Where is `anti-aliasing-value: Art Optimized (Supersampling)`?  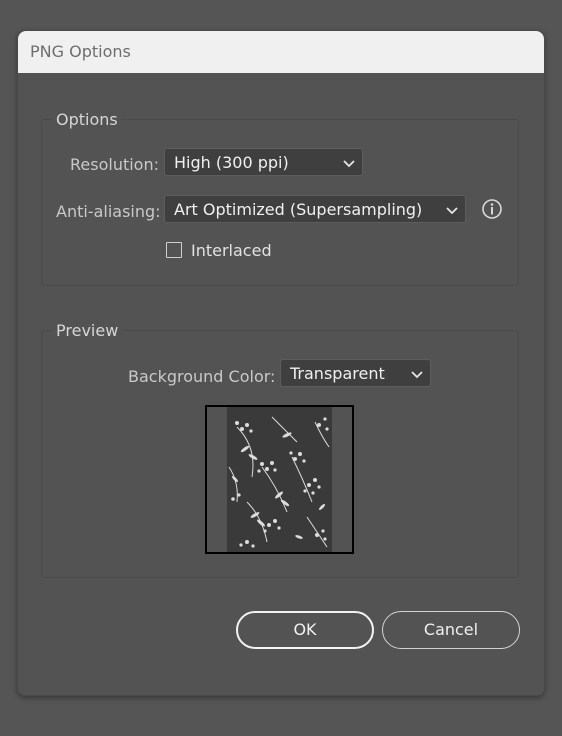 anti-aliasing-value: Art Optimized (Supersampling) is located at coordinates (298, 209).